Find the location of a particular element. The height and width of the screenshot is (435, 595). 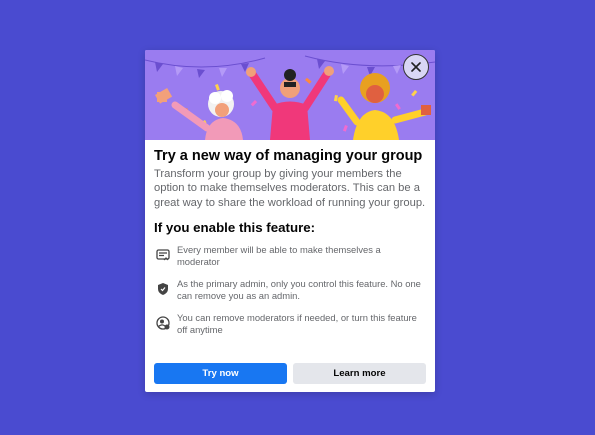

close-icon is located at coordinates (416, 67).